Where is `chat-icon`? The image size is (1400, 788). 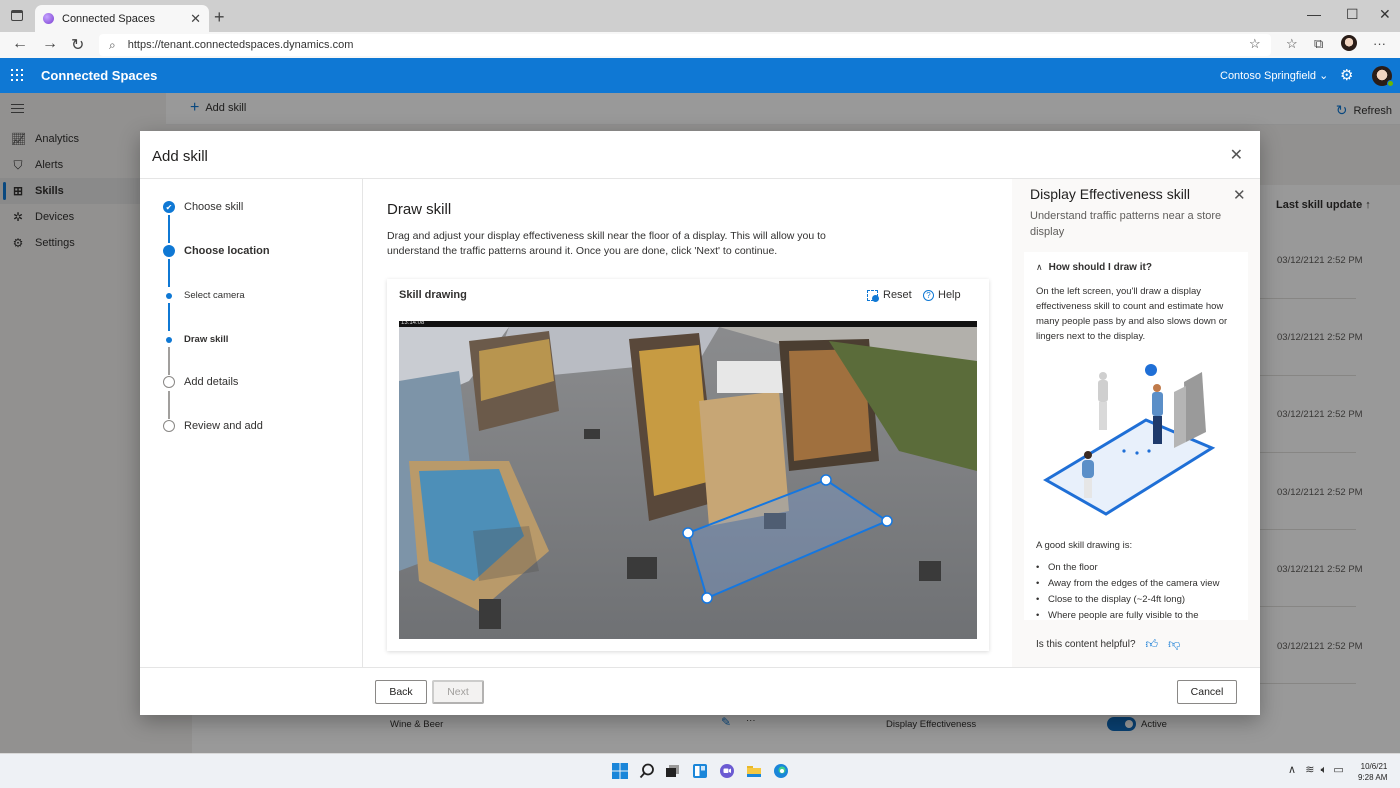 chat-icon is located at coordinates (727, 771).